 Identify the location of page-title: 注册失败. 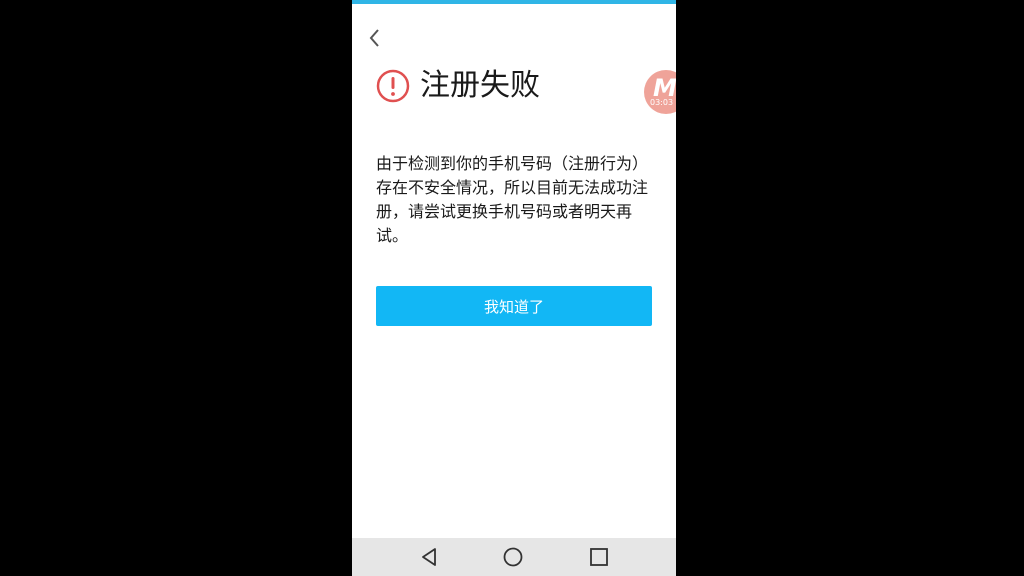
(480, 85).